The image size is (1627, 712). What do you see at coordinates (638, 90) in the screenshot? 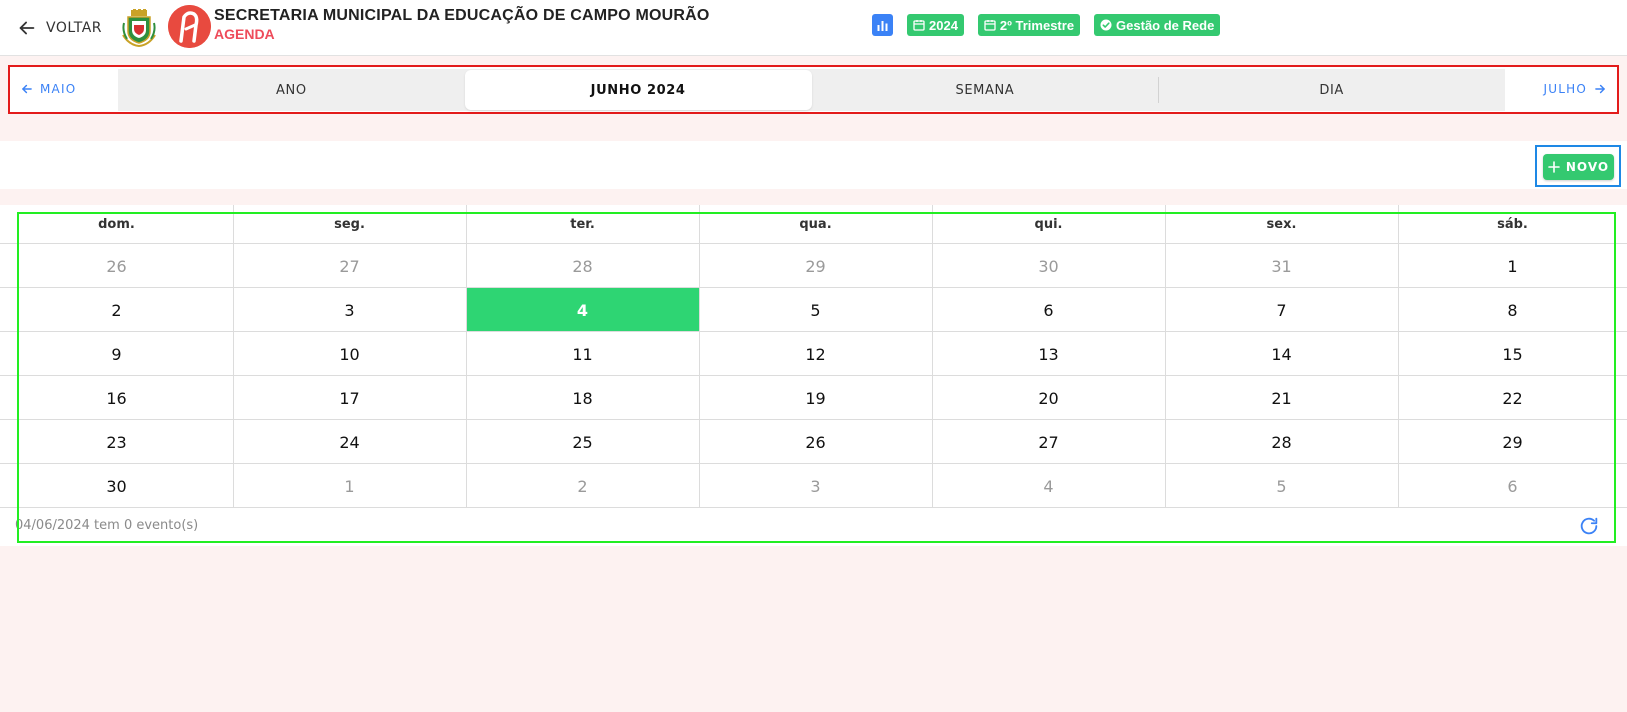
I see `tab-month: JUNHO 2024` at bounding box center [638, 90].